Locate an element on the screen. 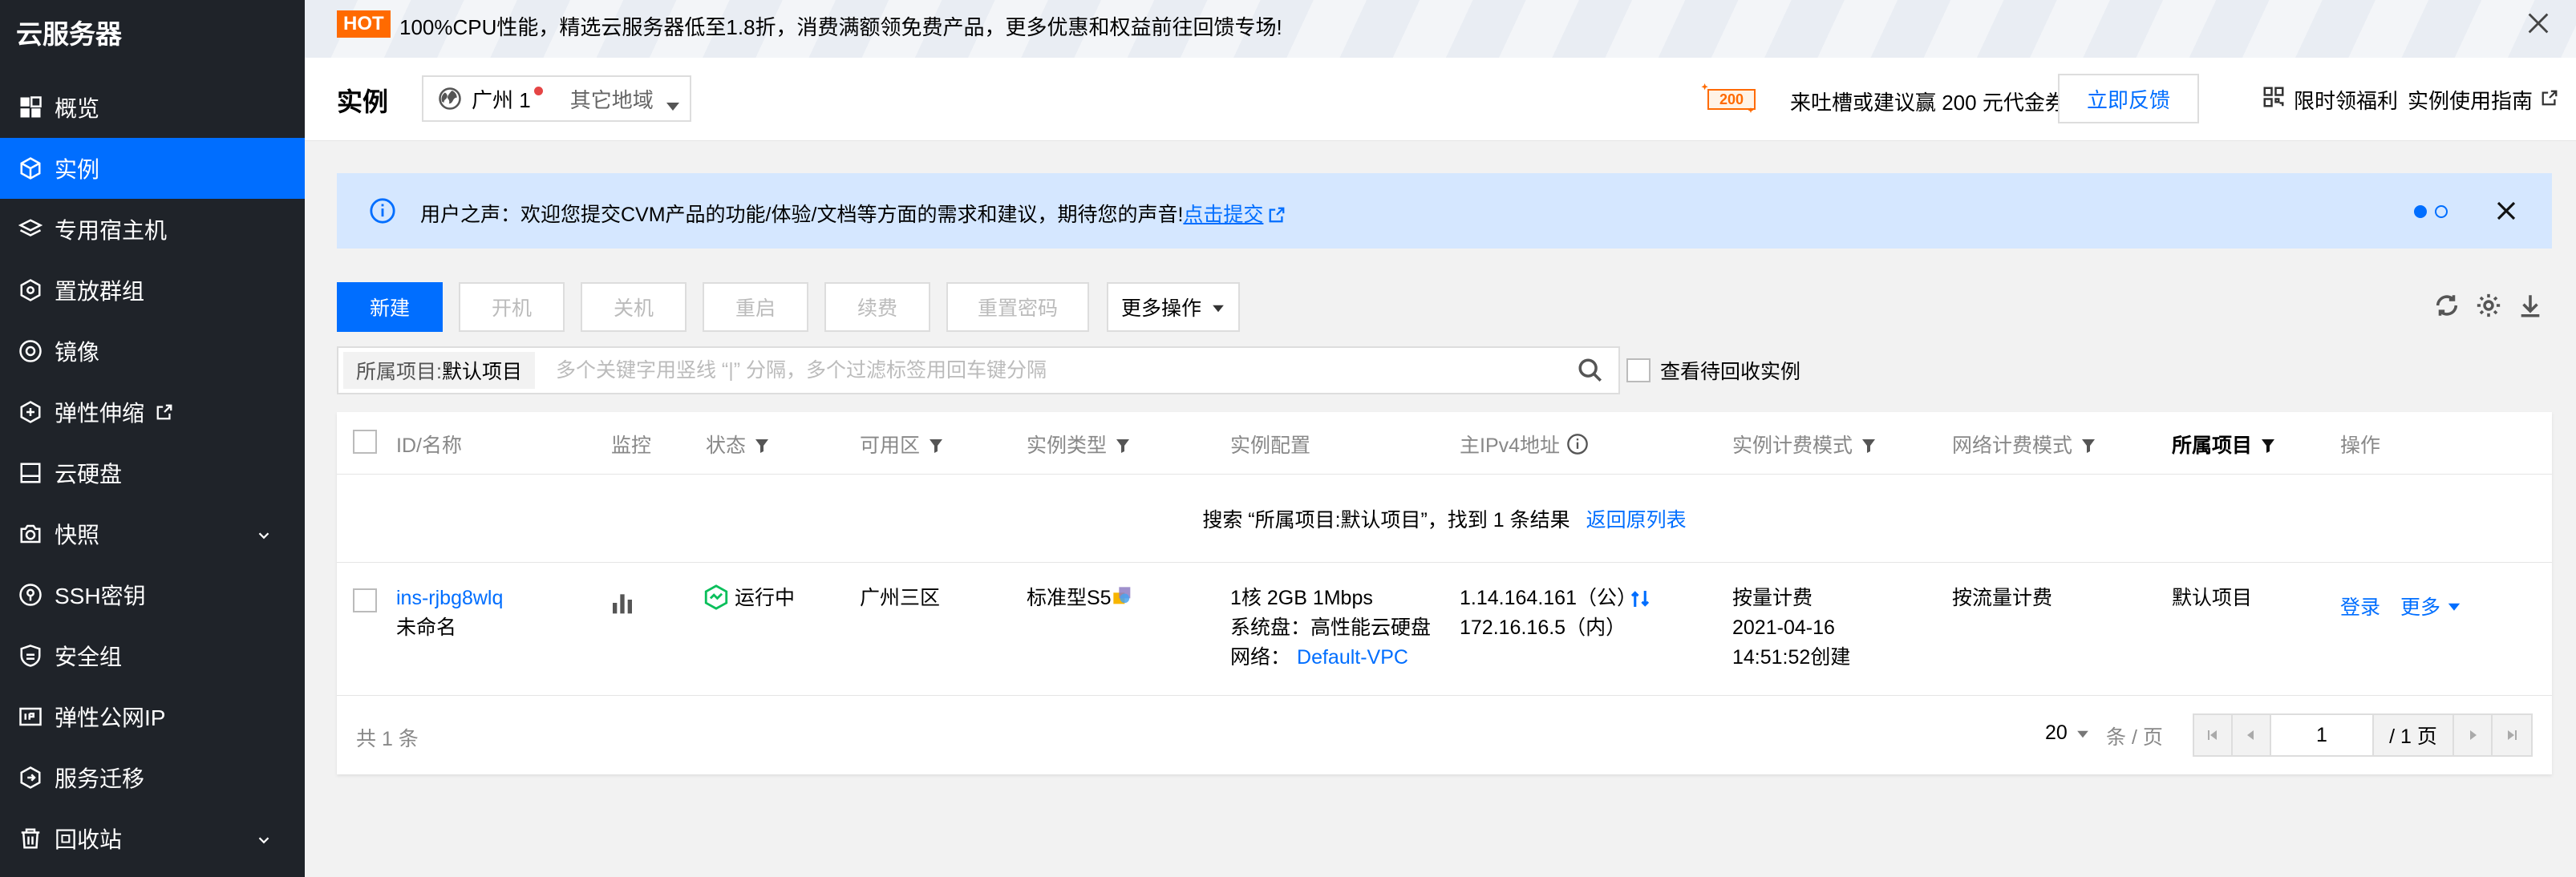 This screenshot has height=877, width=2576. column-project: 所属项目 is located at coordinates (2224, 444).